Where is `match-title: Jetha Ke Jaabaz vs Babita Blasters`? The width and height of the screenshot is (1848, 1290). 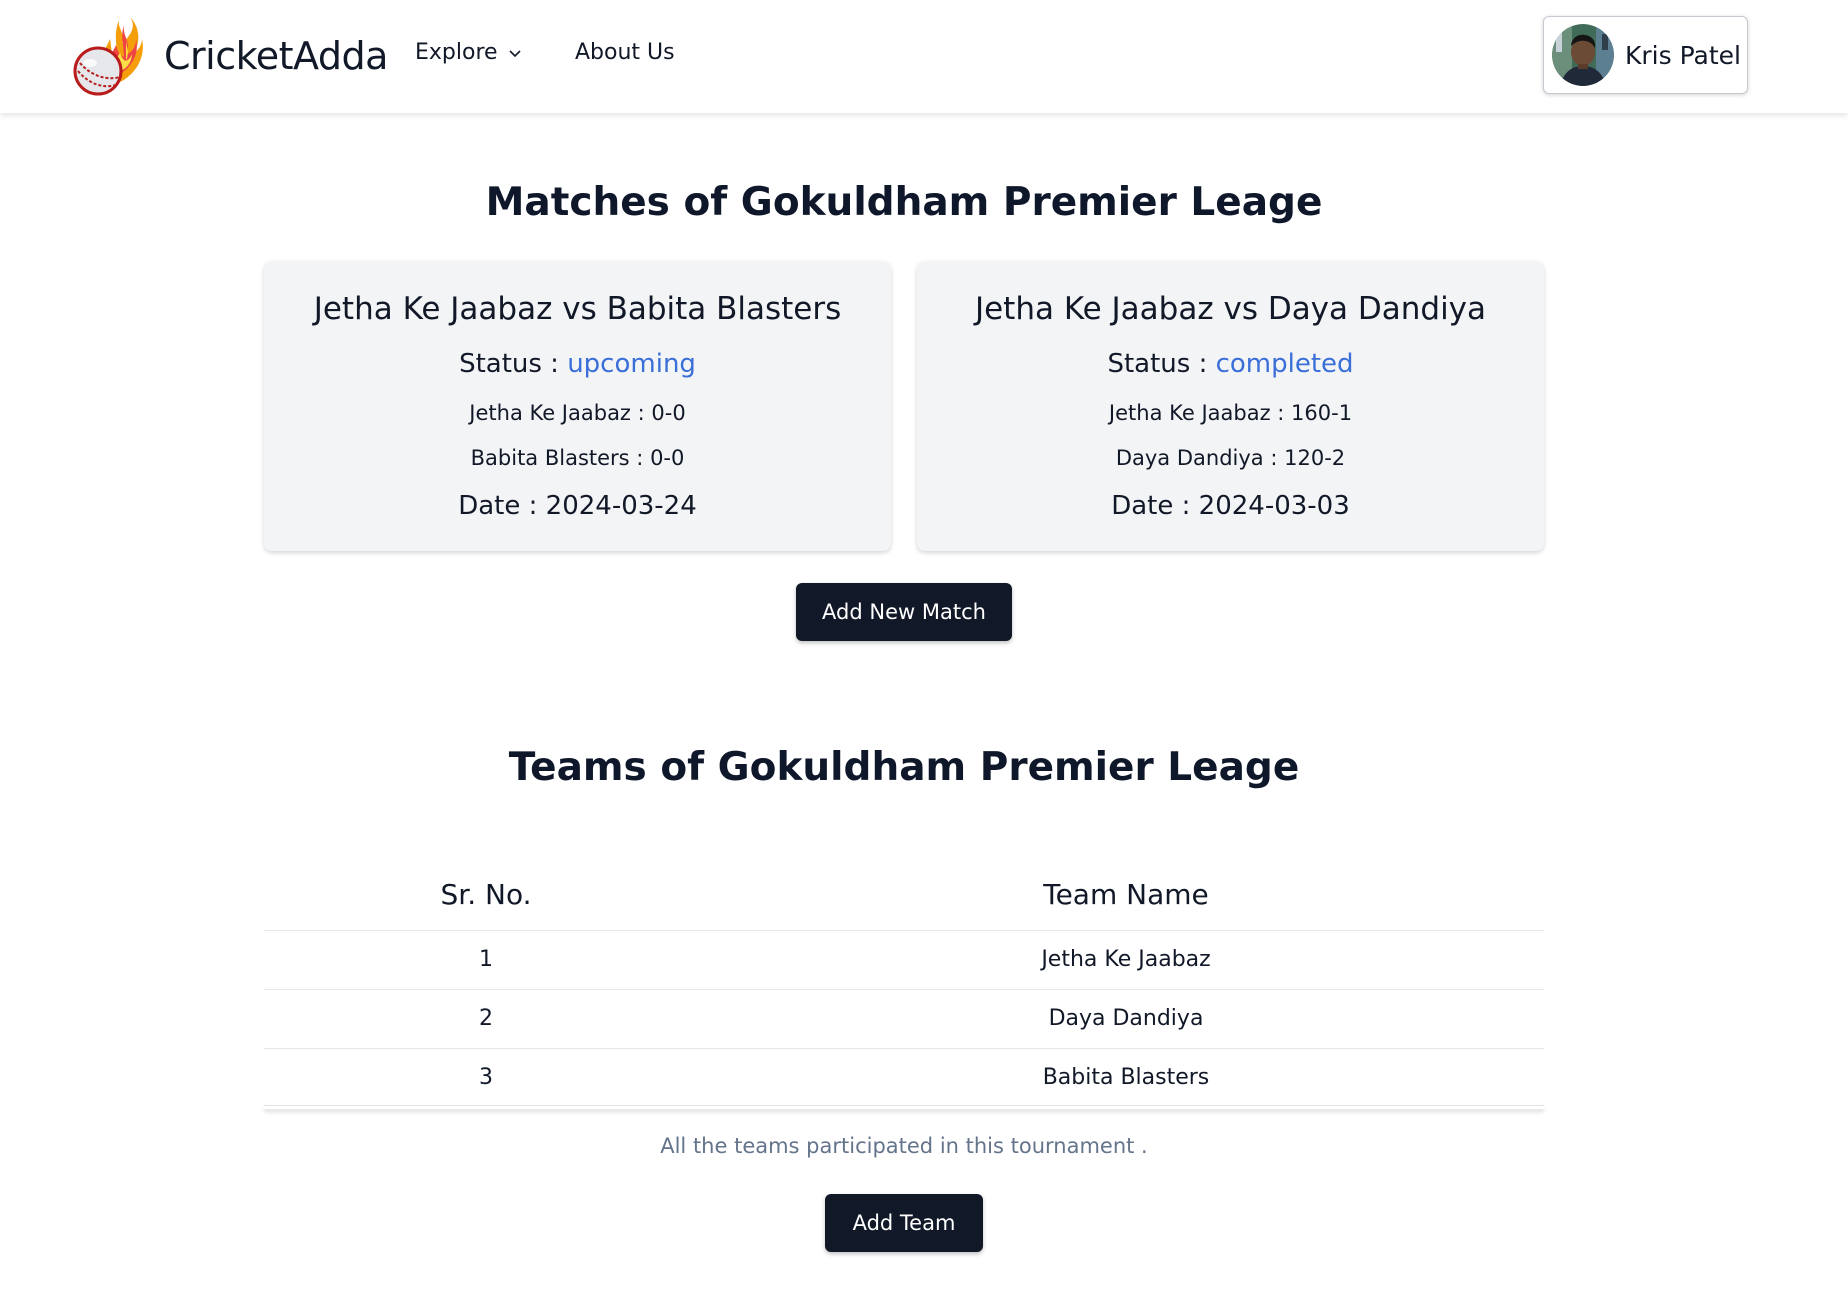 match-title: Jetha Ke Jaabaz vs Babita Blasters is located at coordinates (577, 309).